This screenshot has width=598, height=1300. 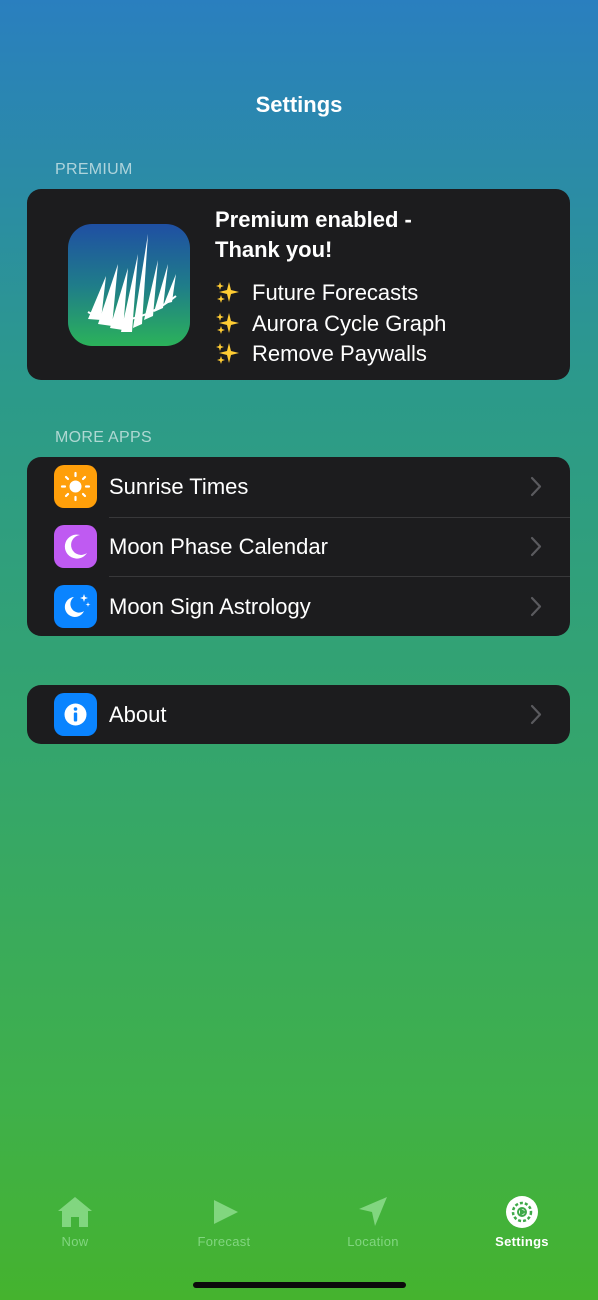 I want to click on sunrise-times-label: Sunrise Times, so click(x=179, y=486).